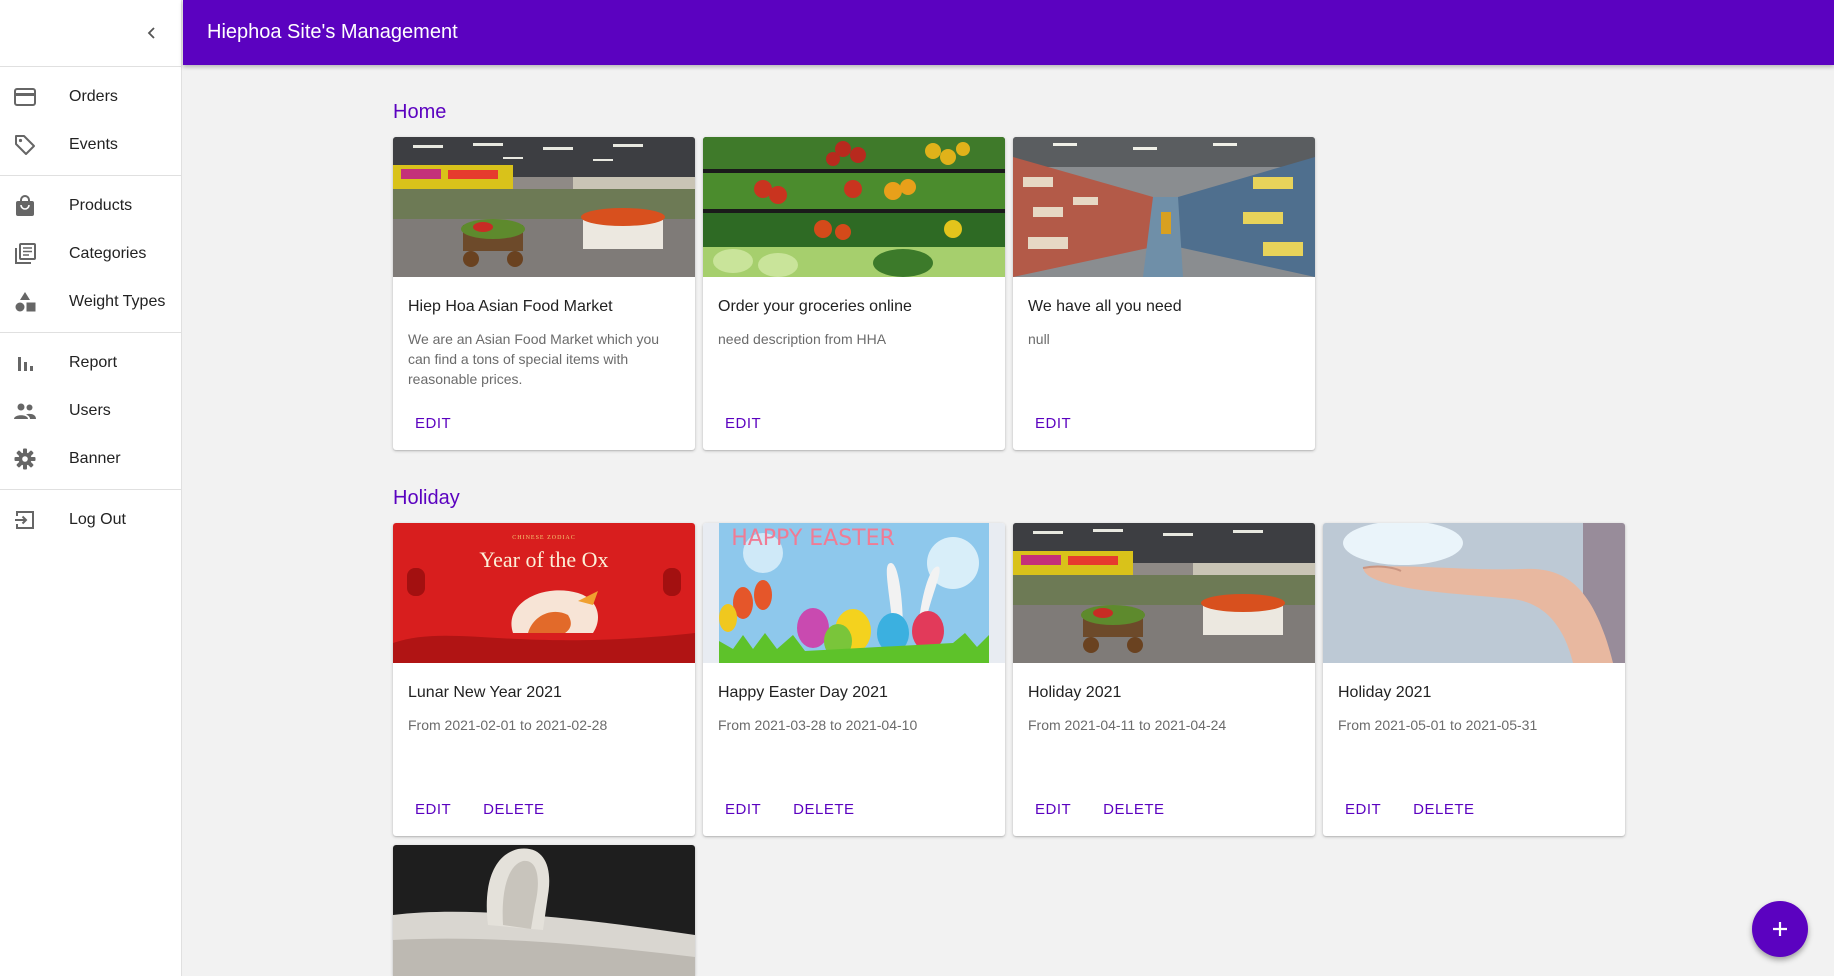 The width and height of the screenshot is (1834, 976). Describe the element at coordinates (25, 411) in the screenshot. I see `people-icon` at that location.